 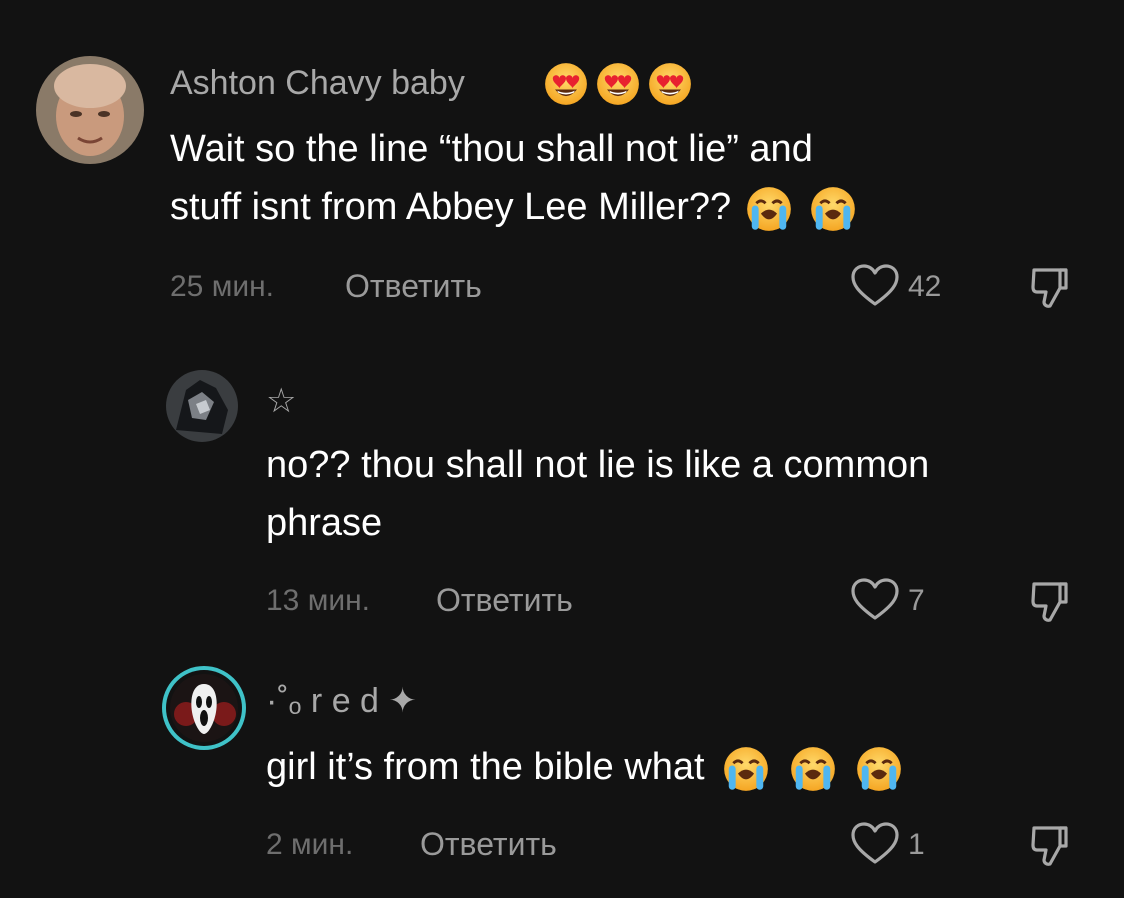 I want to click on comment-text-line: phrase, so click(x=324, y=523).